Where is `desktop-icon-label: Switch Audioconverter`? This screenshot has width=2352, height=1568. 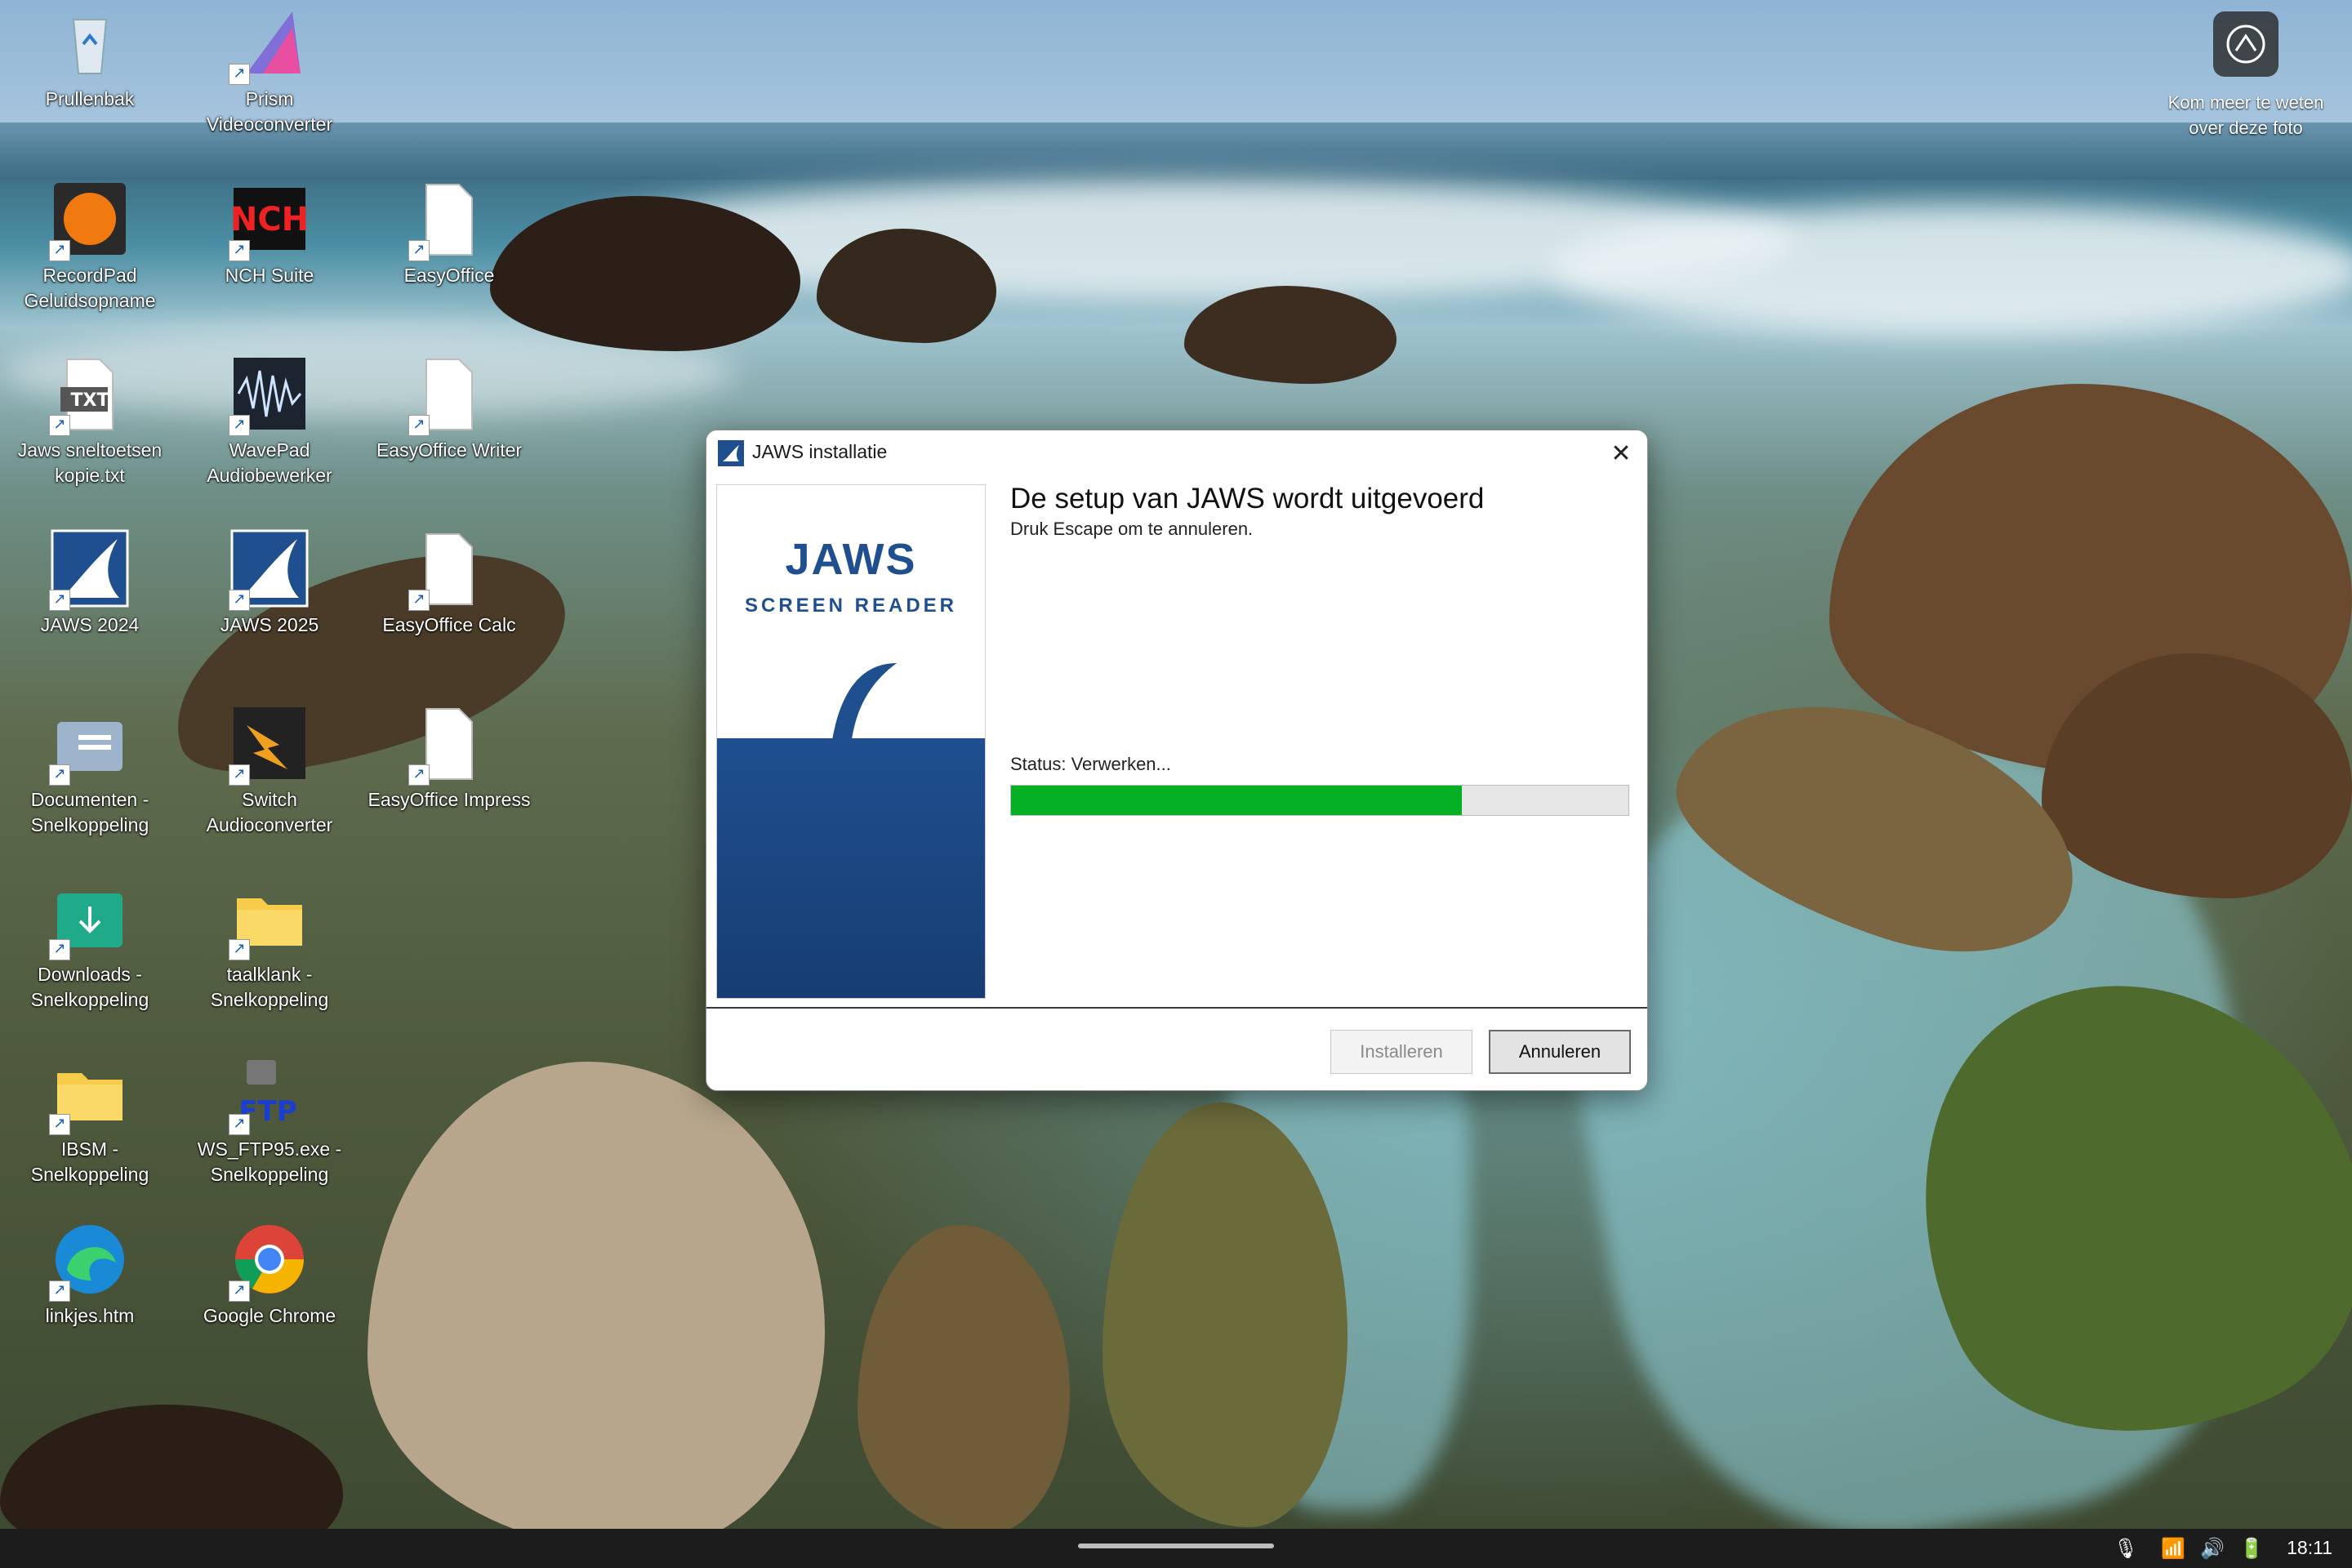 desktop-icon-label: Switch Audioconverter is located at coordinates (269, 812).